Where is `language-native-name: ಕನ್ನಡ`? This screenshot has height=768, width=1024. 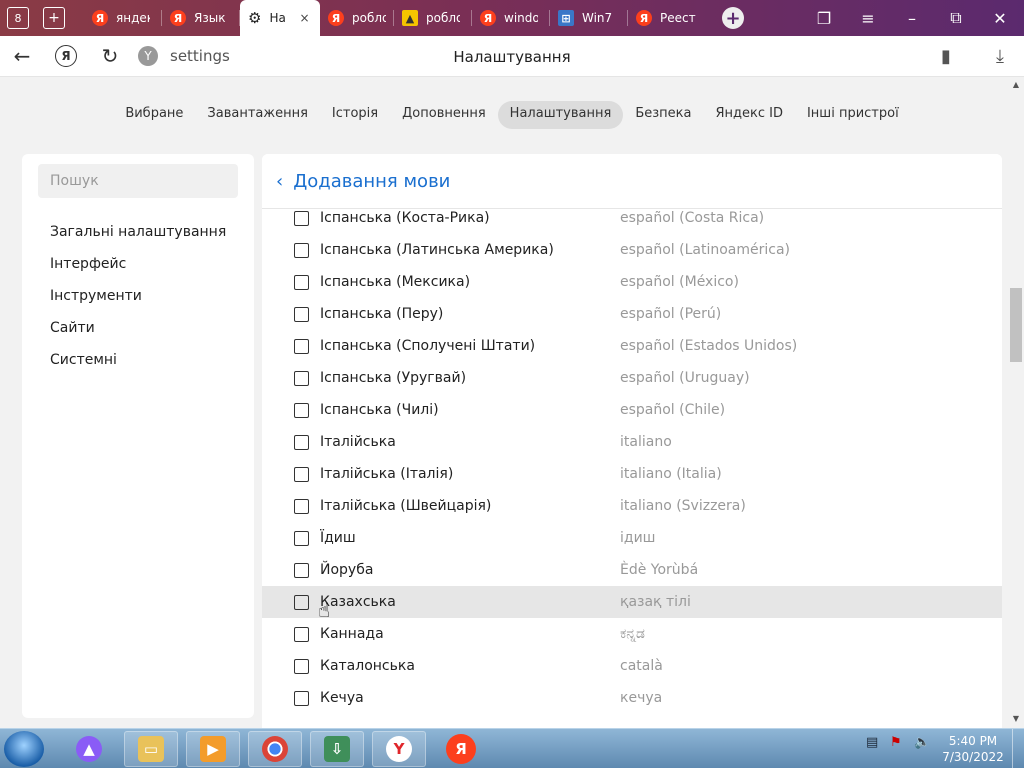 language-native-name: ಕನ್ನಡ is located at coordinates (632, 634).